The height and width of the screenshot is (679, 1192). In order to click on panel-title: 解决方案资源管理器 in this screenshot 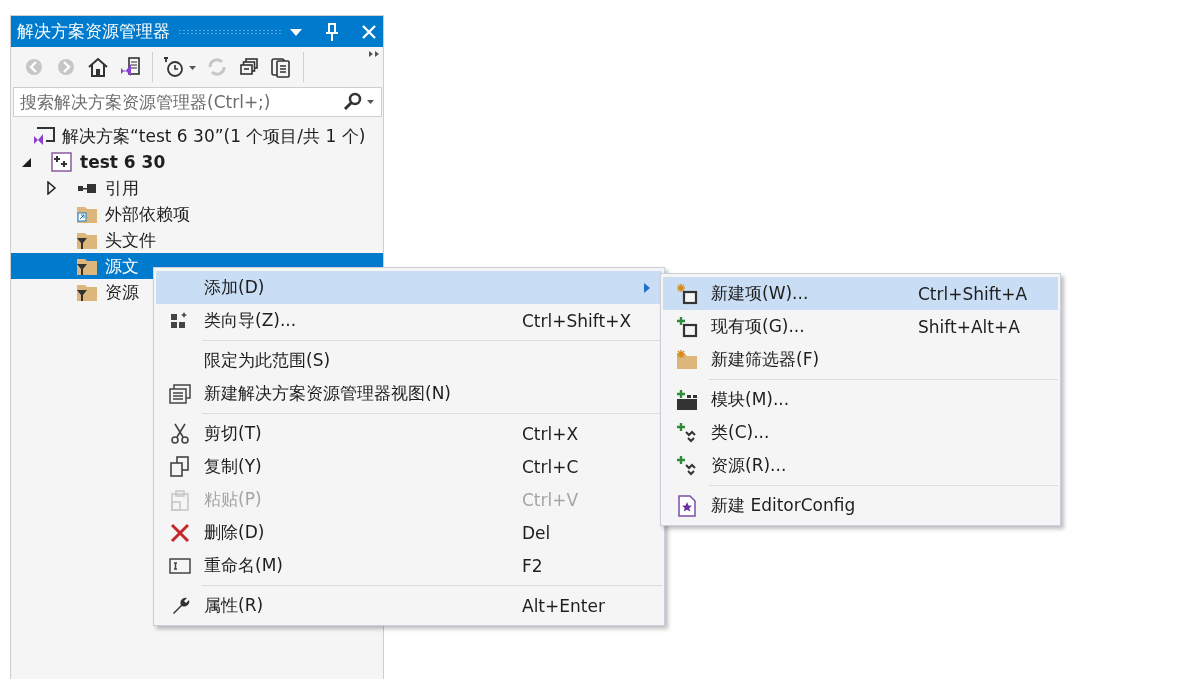, I will do `click(93, 31)`.